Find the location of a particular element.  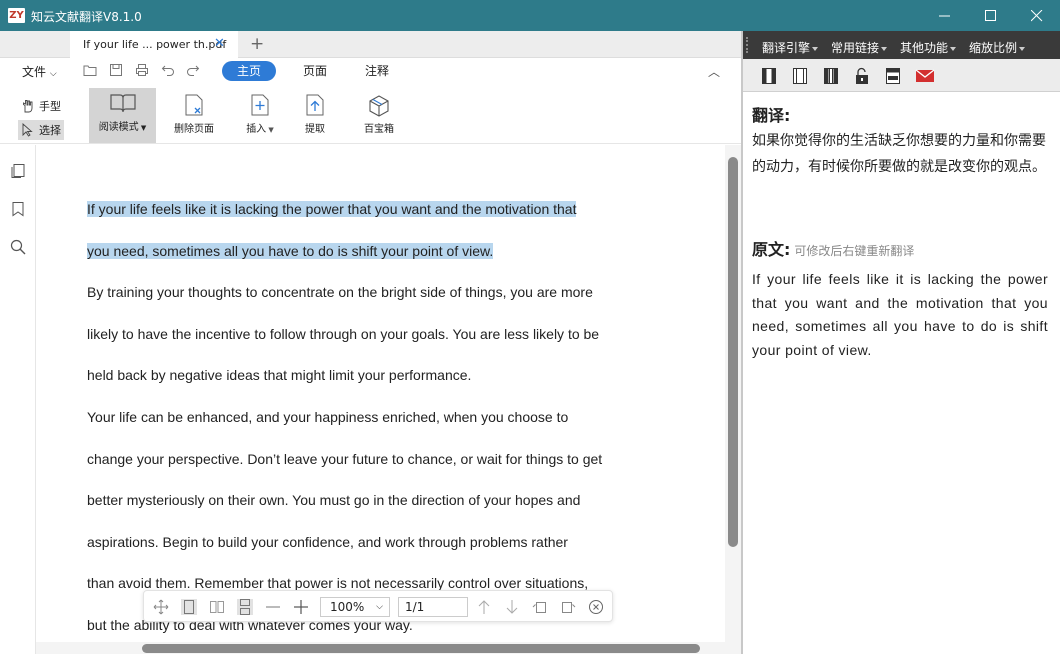

document-tab: If your life ... power th.pdf ✕ is located at coordinates (154, 44).